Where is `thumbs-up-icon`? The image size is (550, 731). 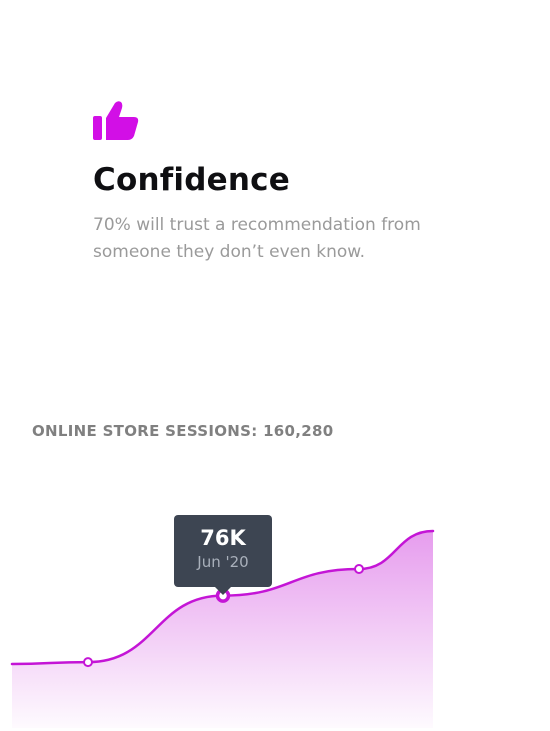
thumbs-up-icon is located at coordinates (116, 120).